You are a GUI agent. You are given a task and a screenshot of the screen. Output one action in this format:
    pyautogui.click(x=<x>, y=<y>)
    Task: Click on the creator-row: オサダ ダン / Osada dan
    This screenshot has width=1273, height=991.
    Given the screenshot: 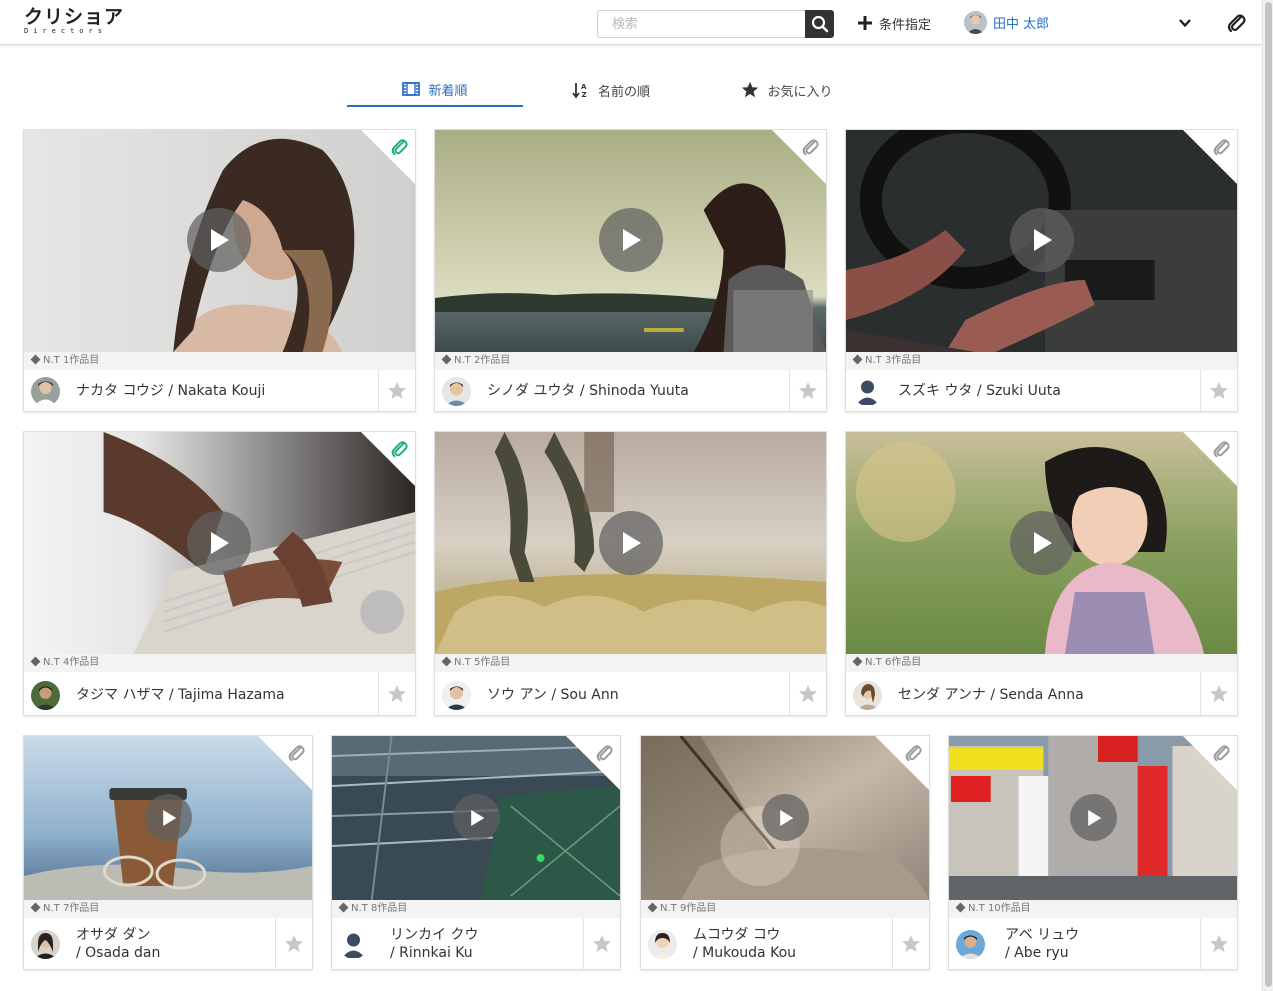 What is the action you would take?
    pyautogui.click(x=168, y=943)
    